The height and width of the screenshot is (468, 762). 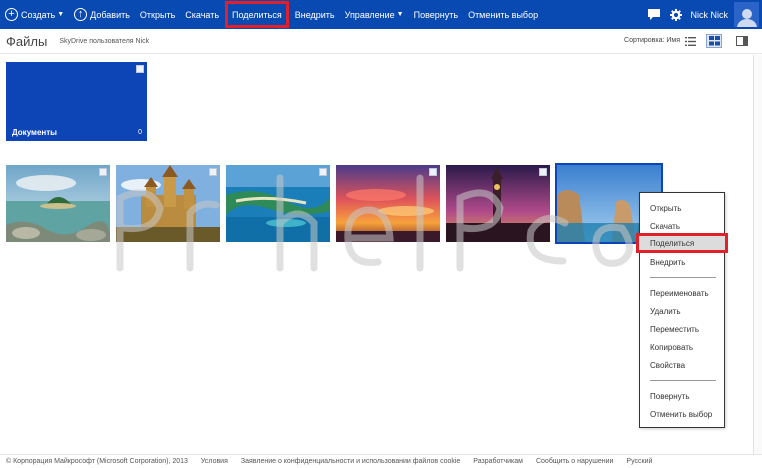 I want to click on page-title: Файлы, so click(x=27, y=41).